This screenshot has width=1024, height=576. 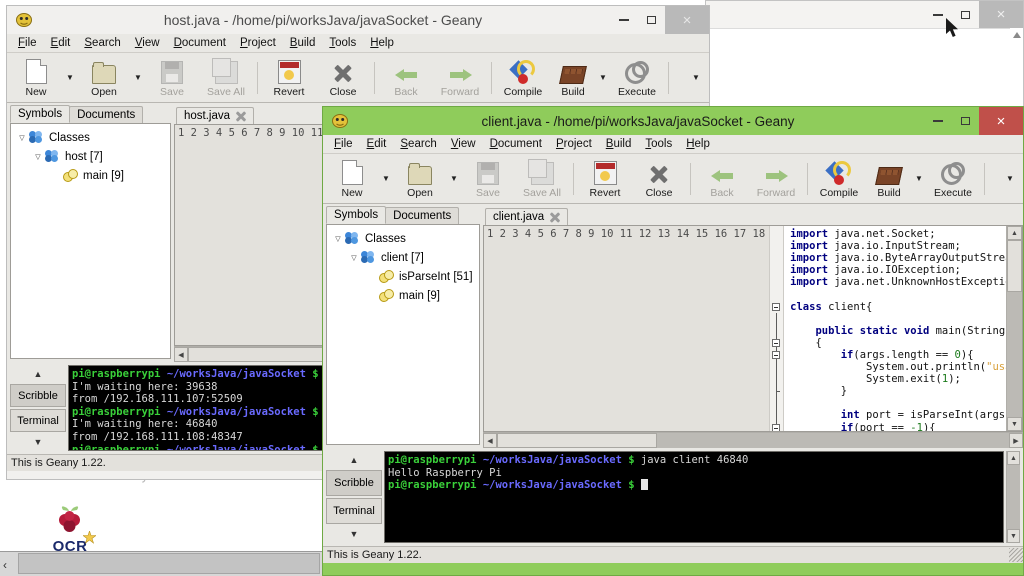 I want to click on tree-node-classes-client: ▽ Classes, so click(x=403, y=238).